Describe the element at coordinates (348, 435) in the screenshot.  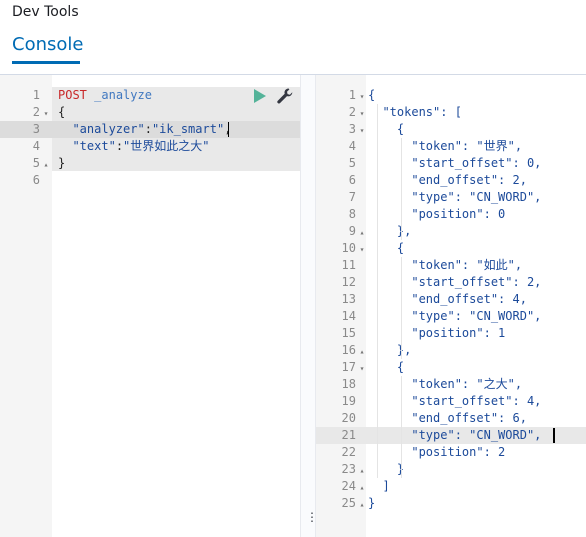
I see `line-number: 21` at that location.